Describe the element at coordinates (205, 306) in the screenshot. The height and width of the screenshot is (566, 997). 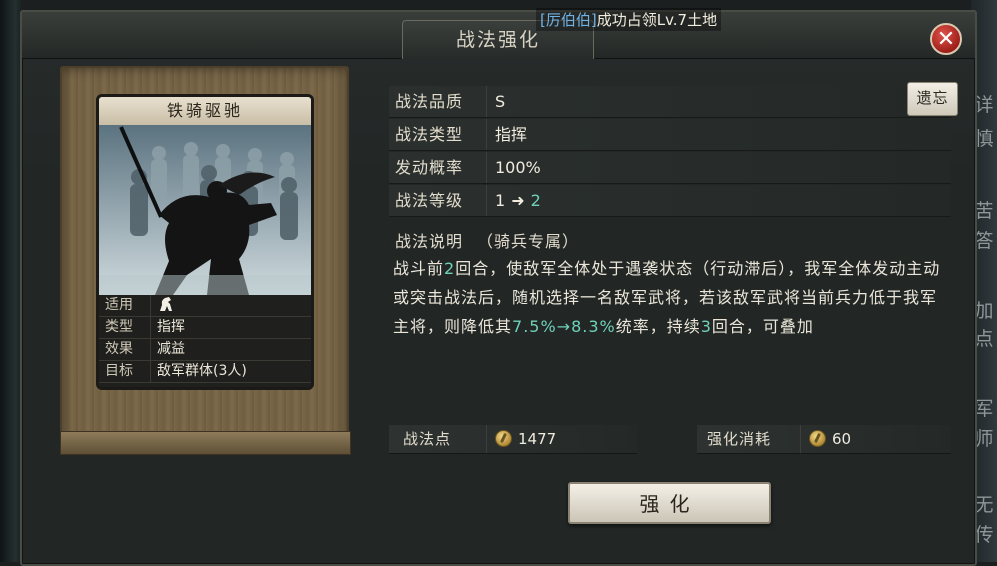
I see `info-row-usage: 适用` at that location.